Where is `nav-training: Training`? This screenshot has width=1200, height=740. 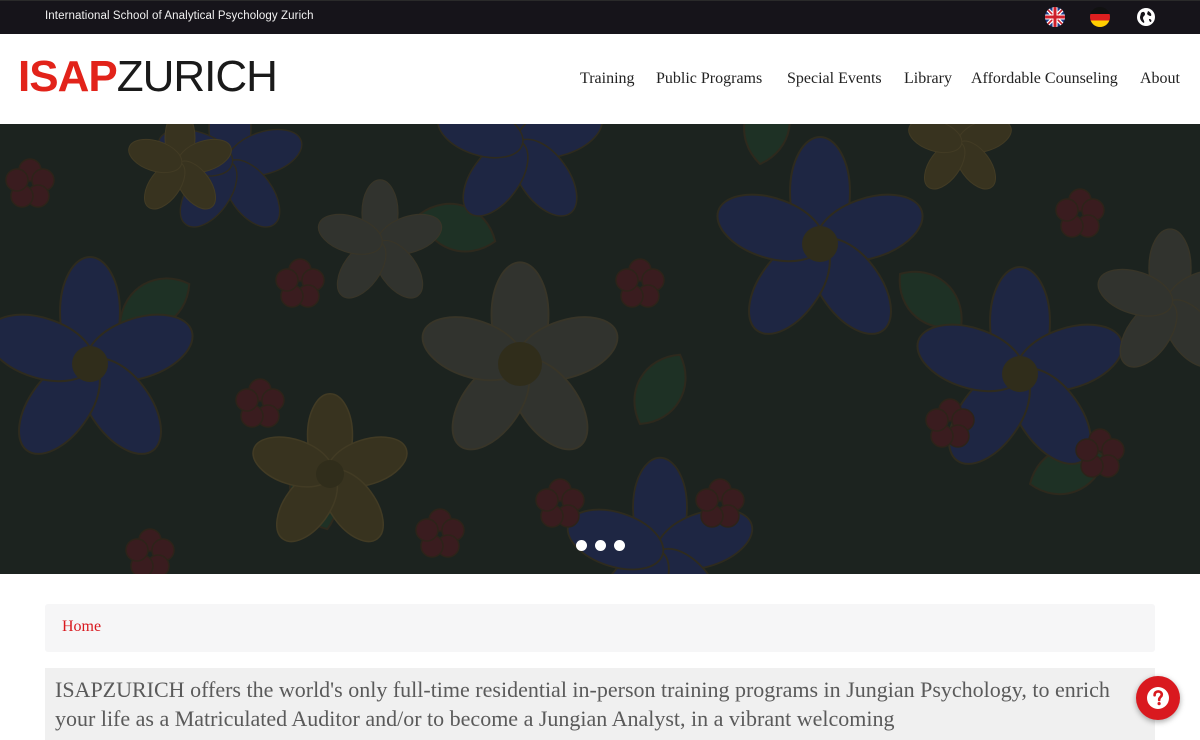
nav-training: Training is located at coordinates (607, 79).